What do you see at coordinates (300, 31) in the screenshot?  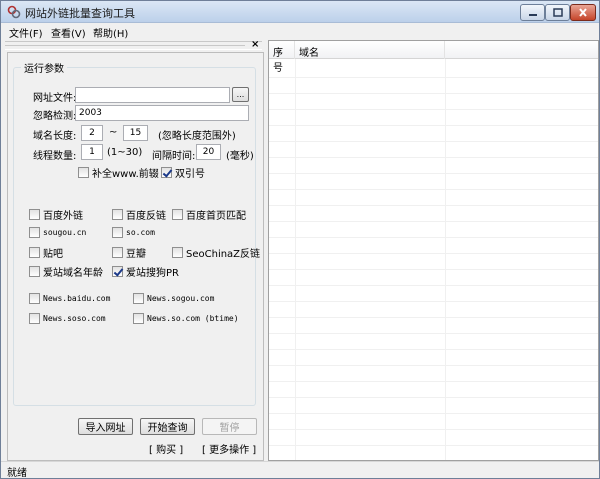 I see `menu-bar: 文件(F) 查看(V) 帮助(H)` at bounding box center [300, 31].